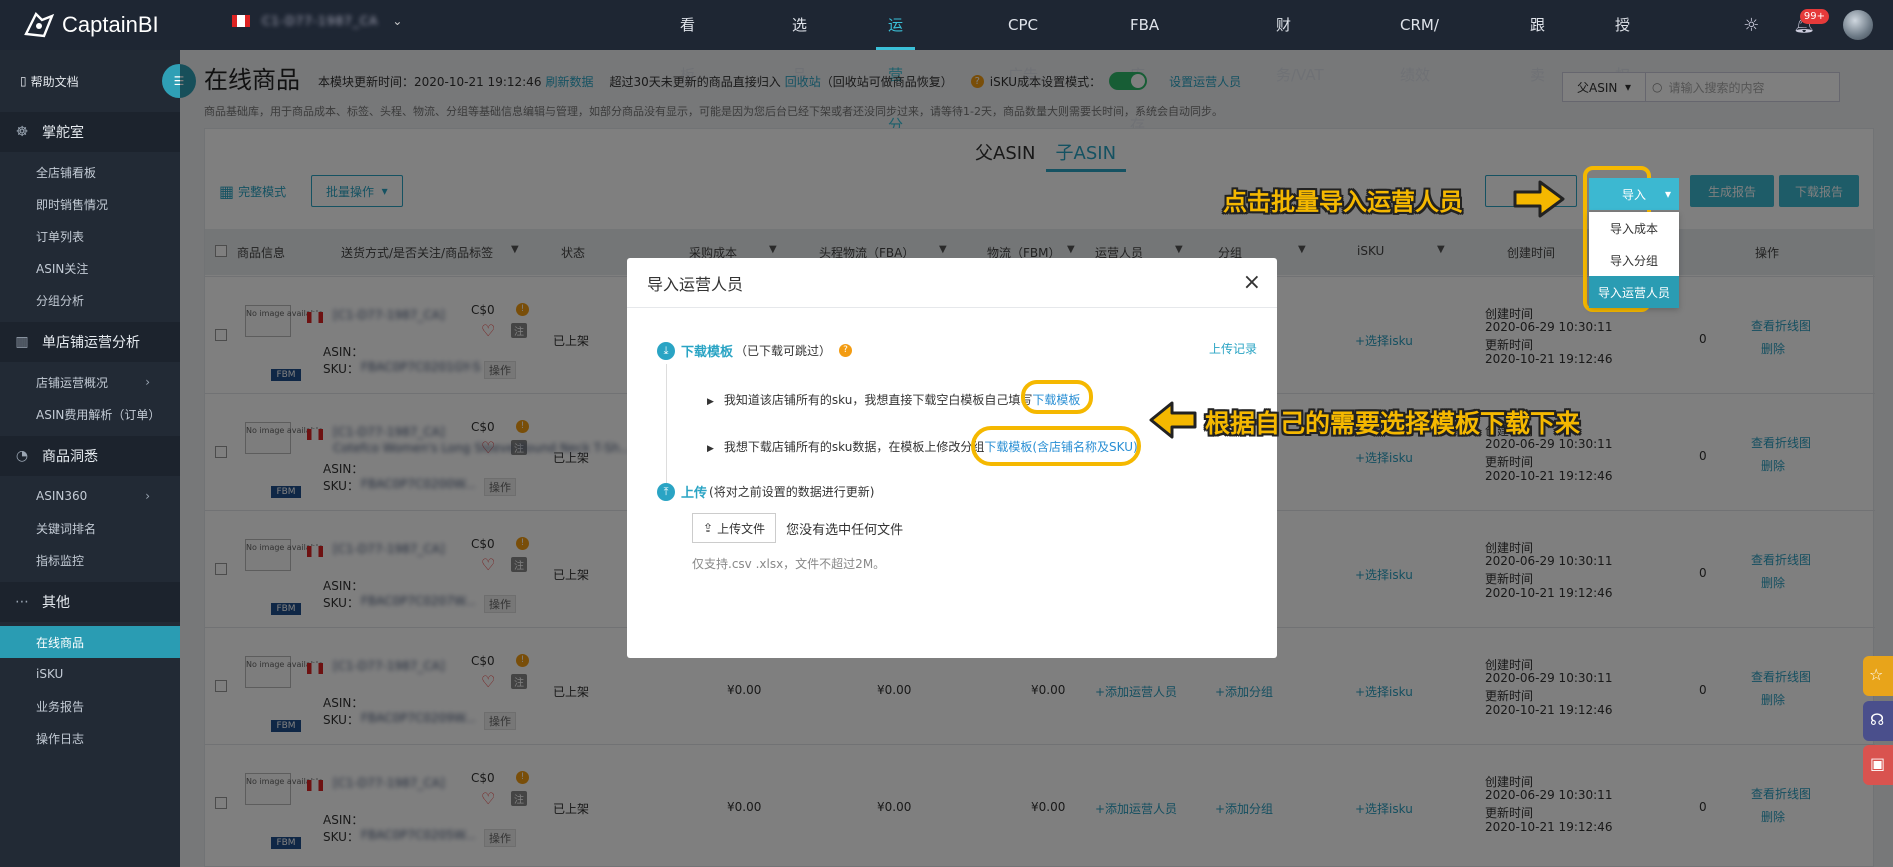 The height and width of the screenshot is (867, 1893). Describe the element at coordinates (1634, 260) in the screenshot. I see `menu-import-group: 导入分组` at that location.